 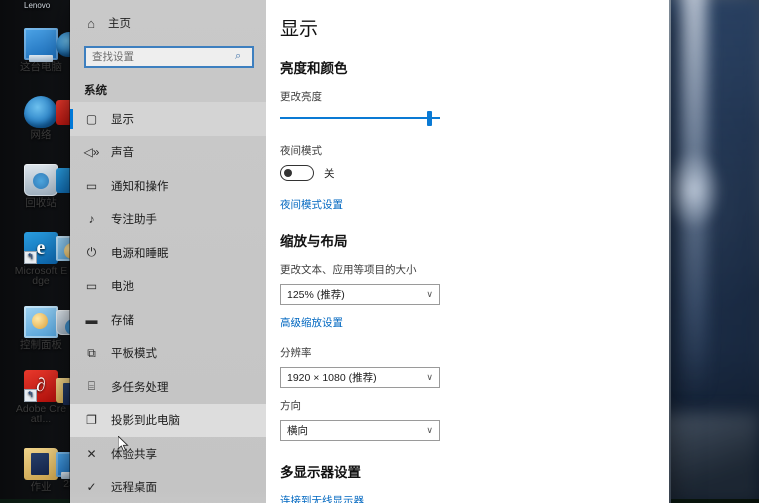 I want to click on scale-dropdown-value: 125% (推荐), so click(x=316, y=295).